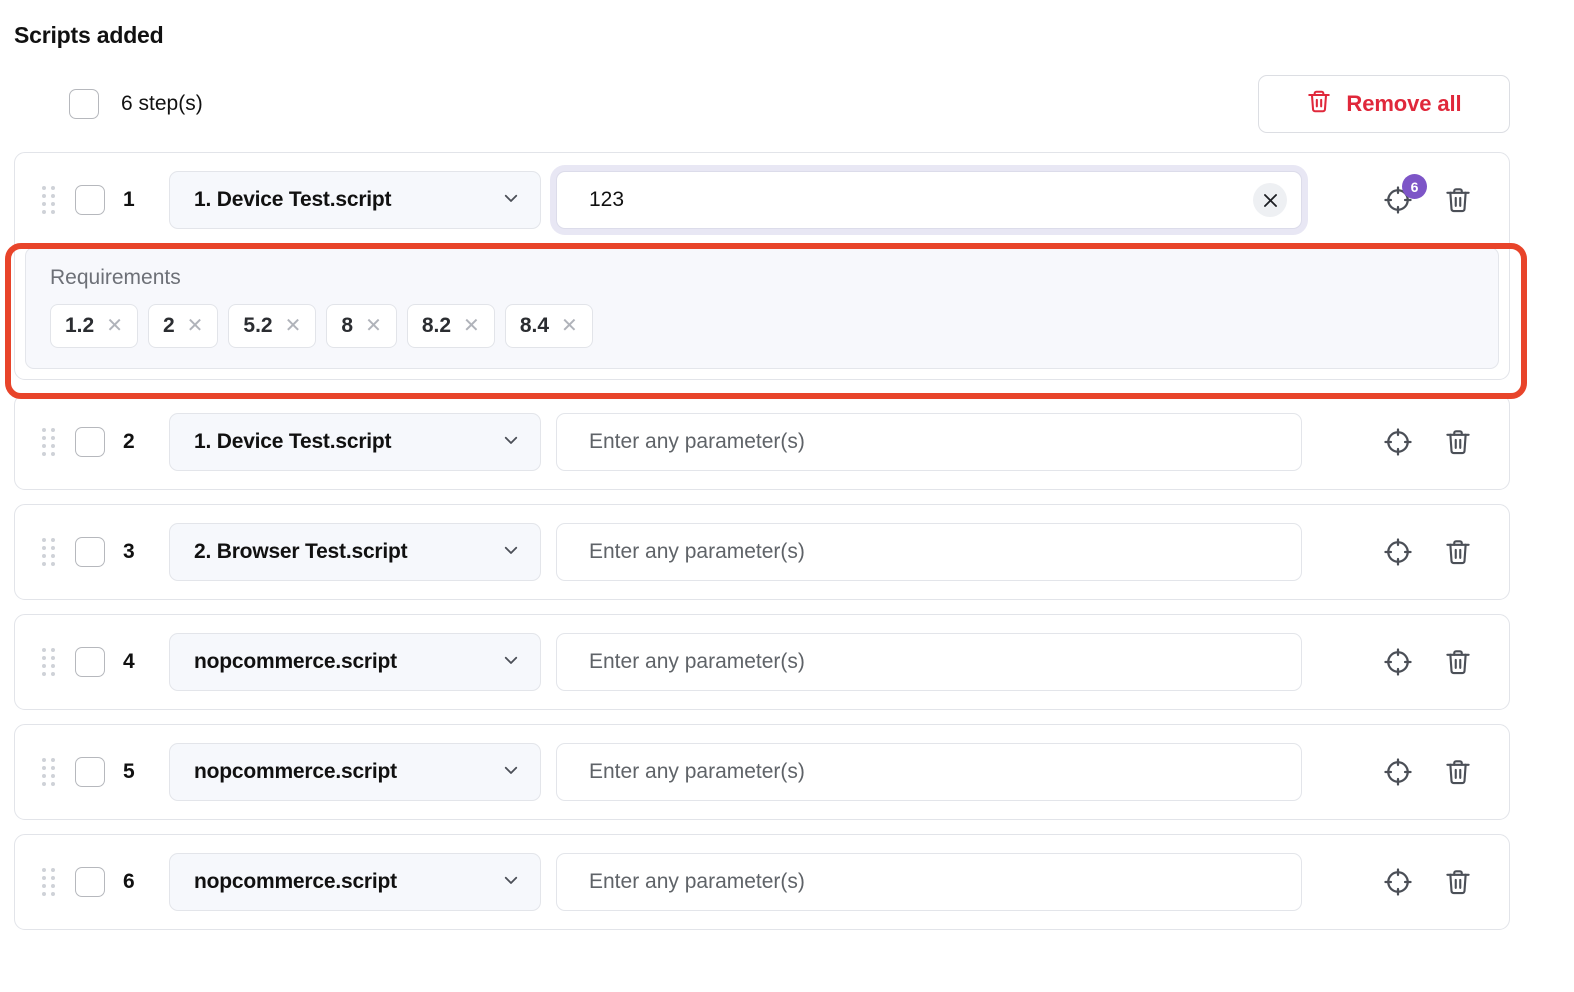  I want to click on crosshair-target-button: 6, so click(1404, 195).